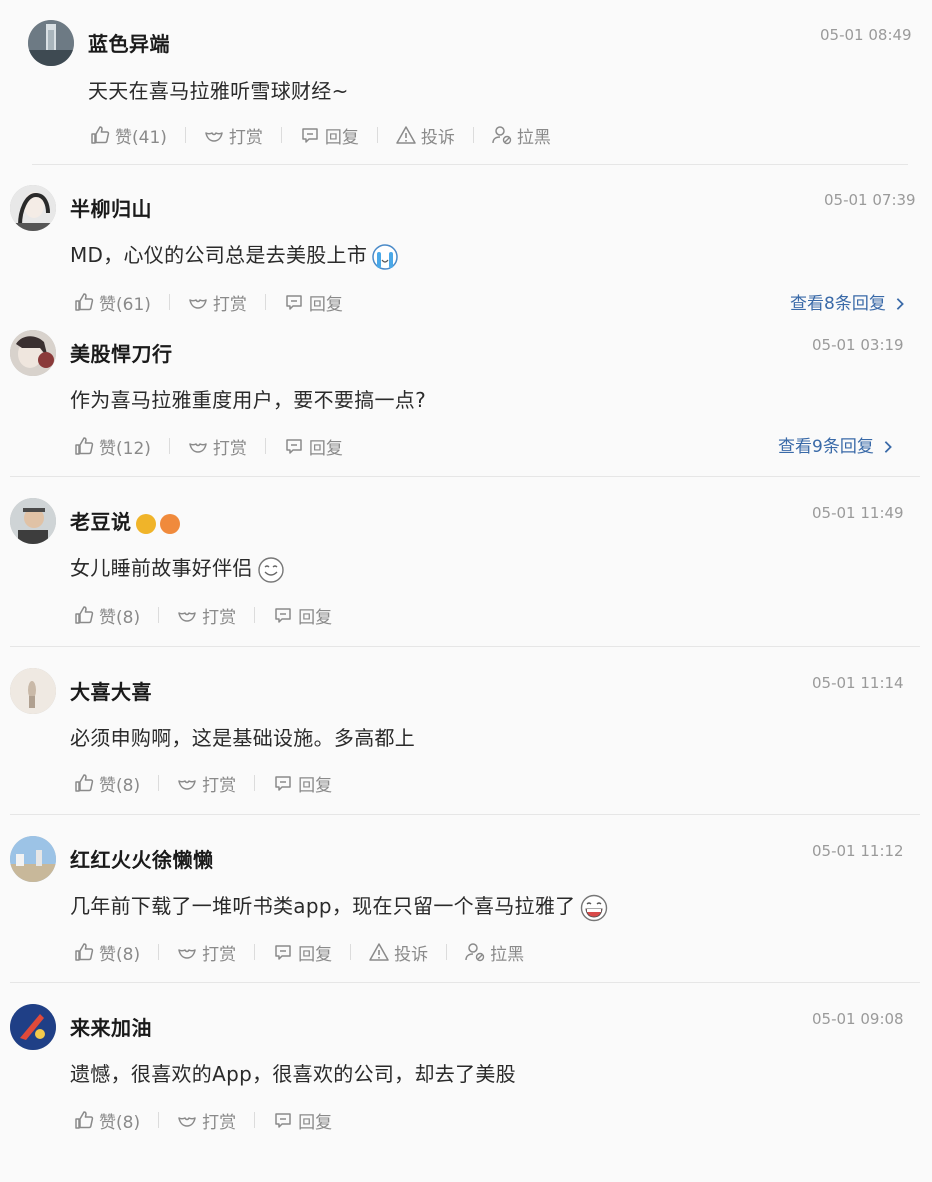  Describe the element at coordinates (594, 907) in the screenshot. I see `grin-emoji-icon` at that location.